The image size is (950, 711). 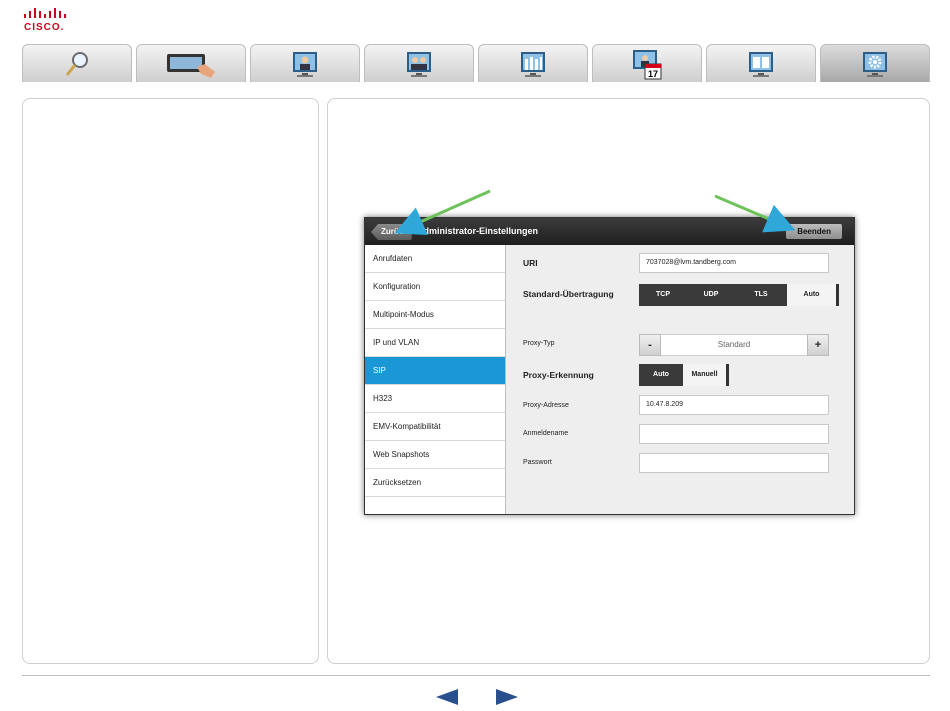 What do you see at coordinates (435, 455) in the screenshot?
I see `menu-item-web-snapshots: Web Snapshots` at bounding box center [435, 455].